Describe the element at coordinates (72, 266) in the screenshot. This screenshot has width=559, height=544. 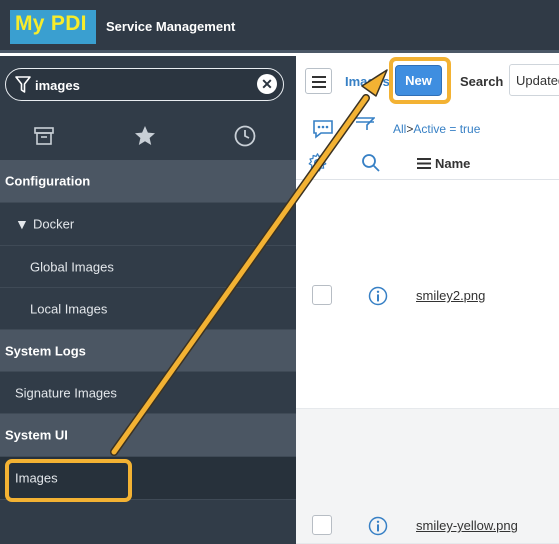
I see `nav-label: Global Images` at that location.